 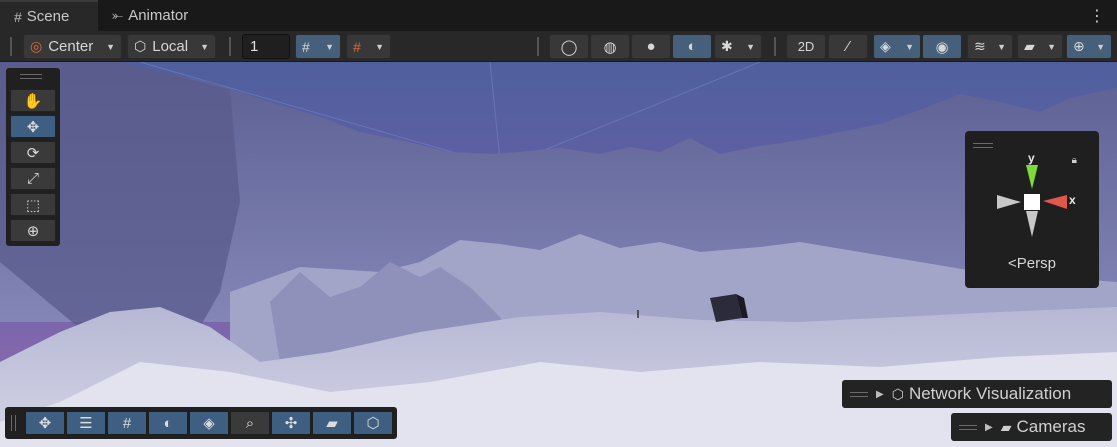 I want to click on orientation-gizmo: 🔒︎ y x <Persp, so click(x=1032, y=209).